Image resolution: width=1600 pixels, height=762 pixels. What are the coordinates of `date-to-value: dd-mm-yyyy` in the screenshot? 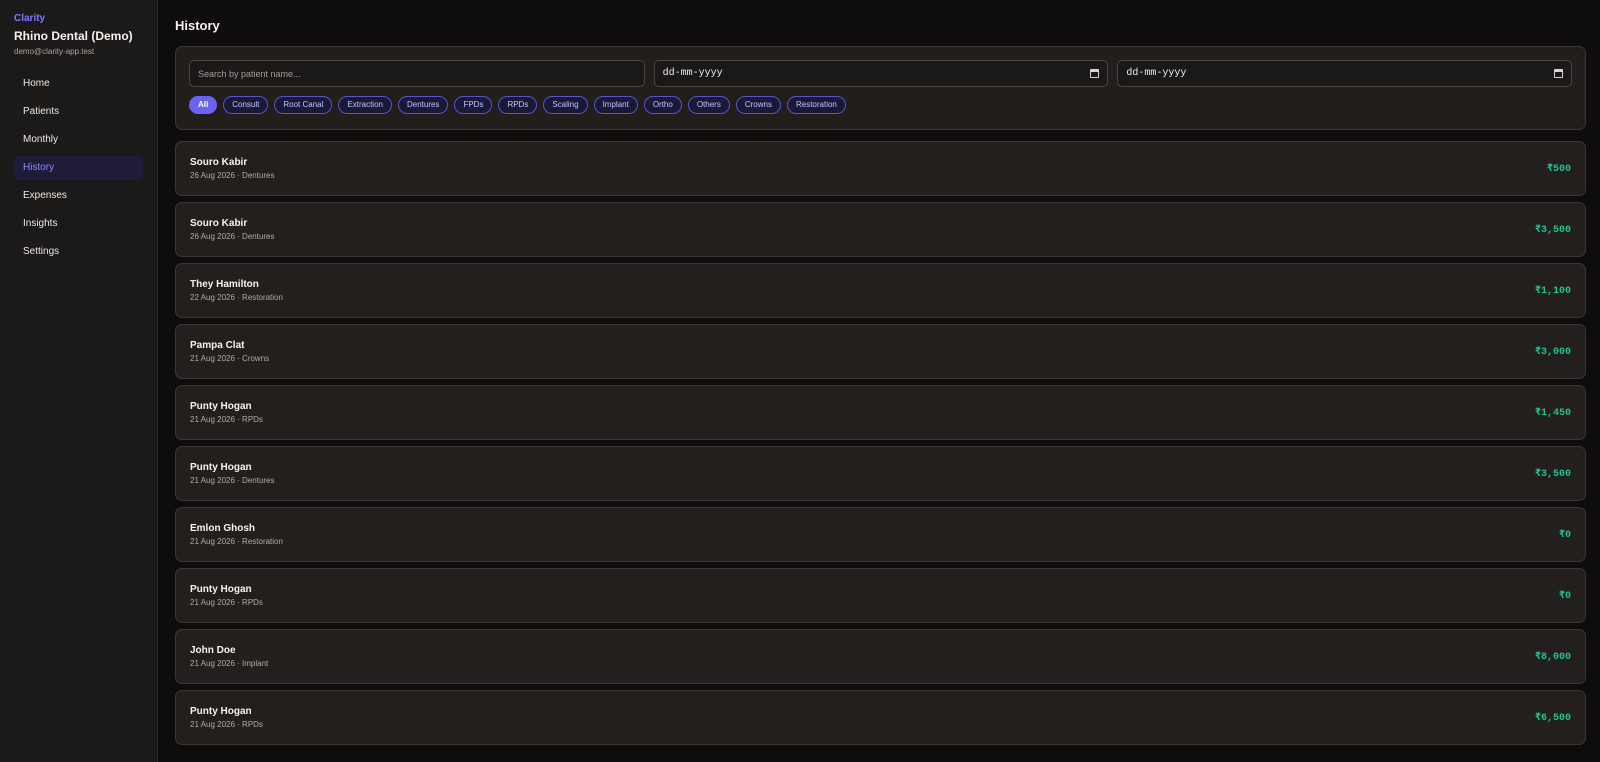 It's located at (1156, 73).